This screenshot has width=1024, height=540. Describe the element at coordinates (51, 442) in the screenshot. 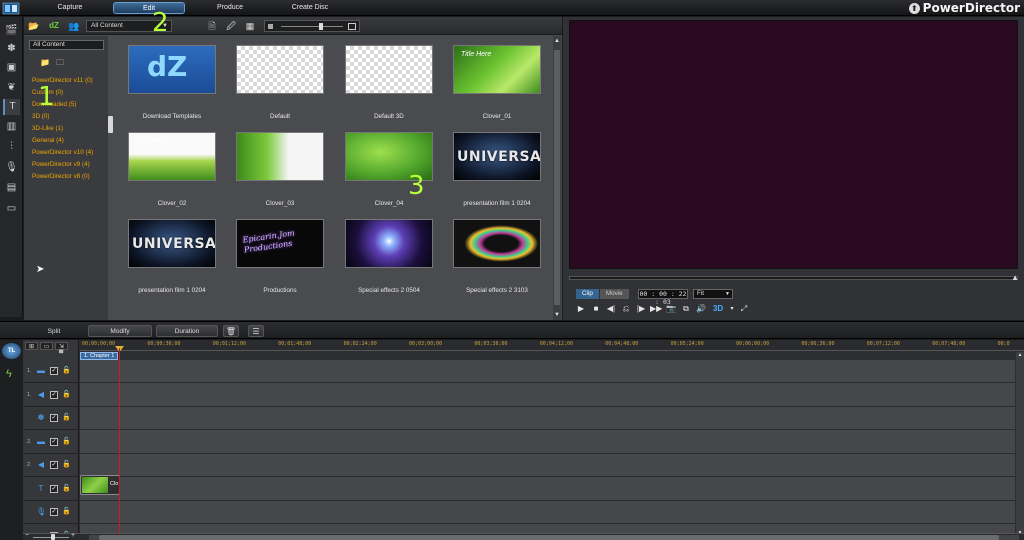

I see `track-header: 2. ▬ ✓ 🔓` at that location.